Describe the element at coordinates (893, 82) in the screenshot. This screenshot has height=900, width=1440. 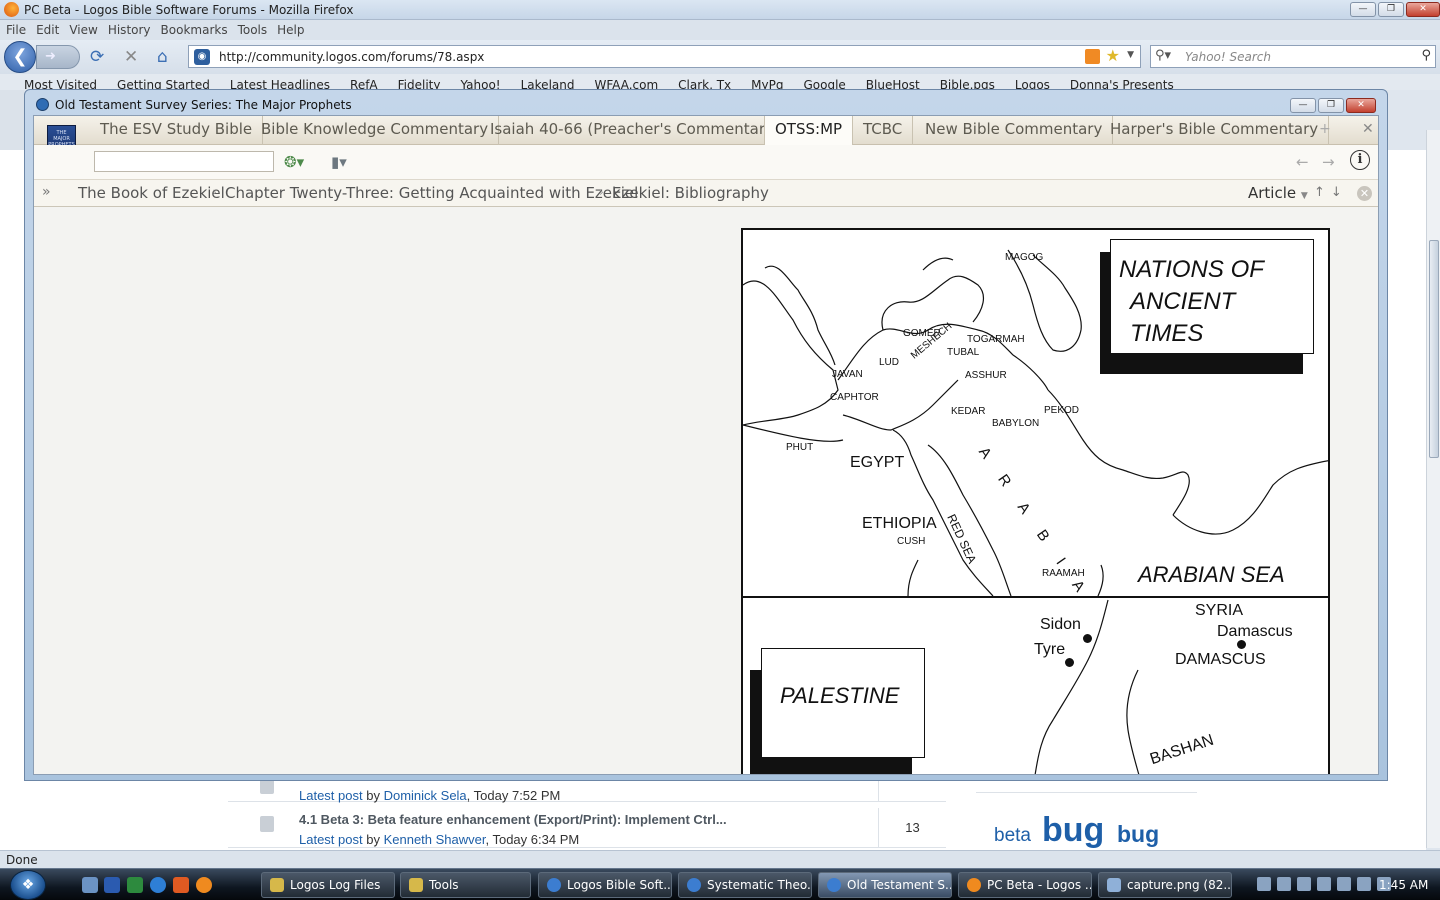
I see `bookmark-item: BlueHost` at that location.